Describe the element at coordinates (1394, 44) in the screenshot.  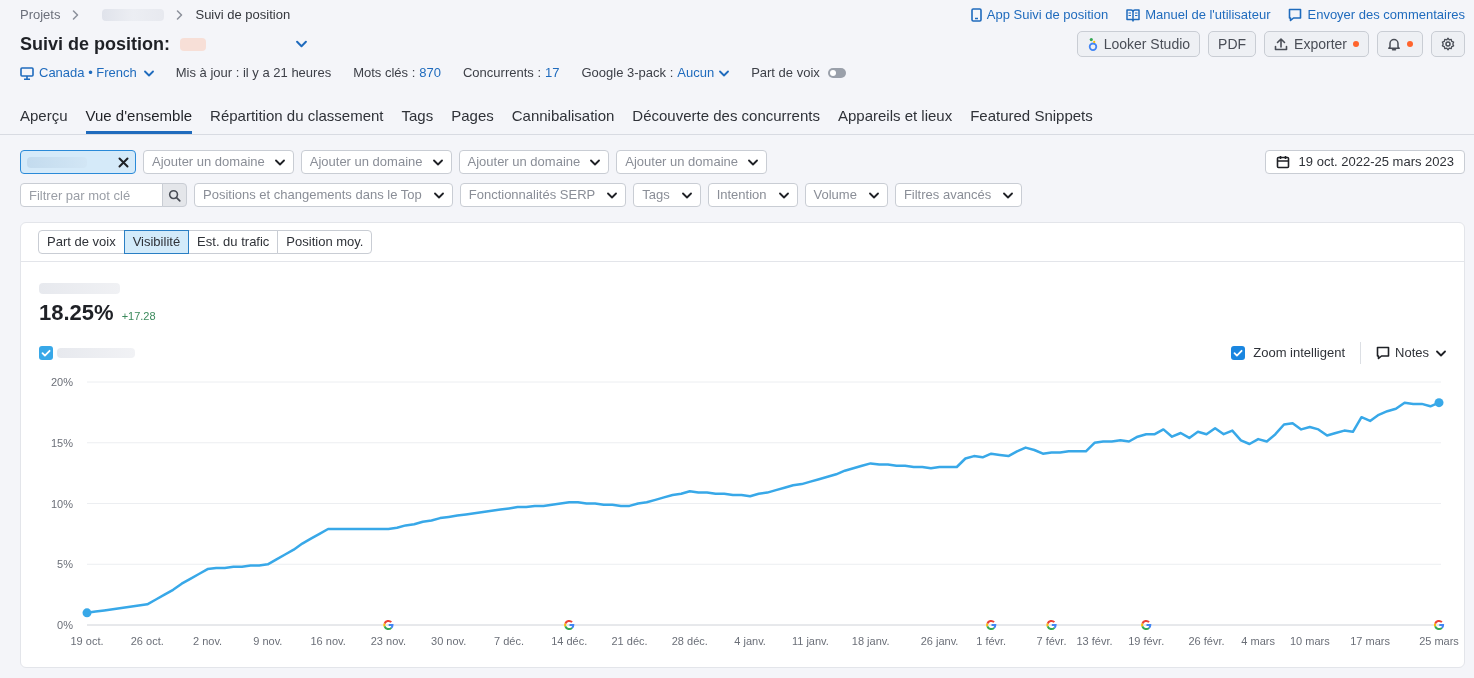
I see `bell-icon` at that location.